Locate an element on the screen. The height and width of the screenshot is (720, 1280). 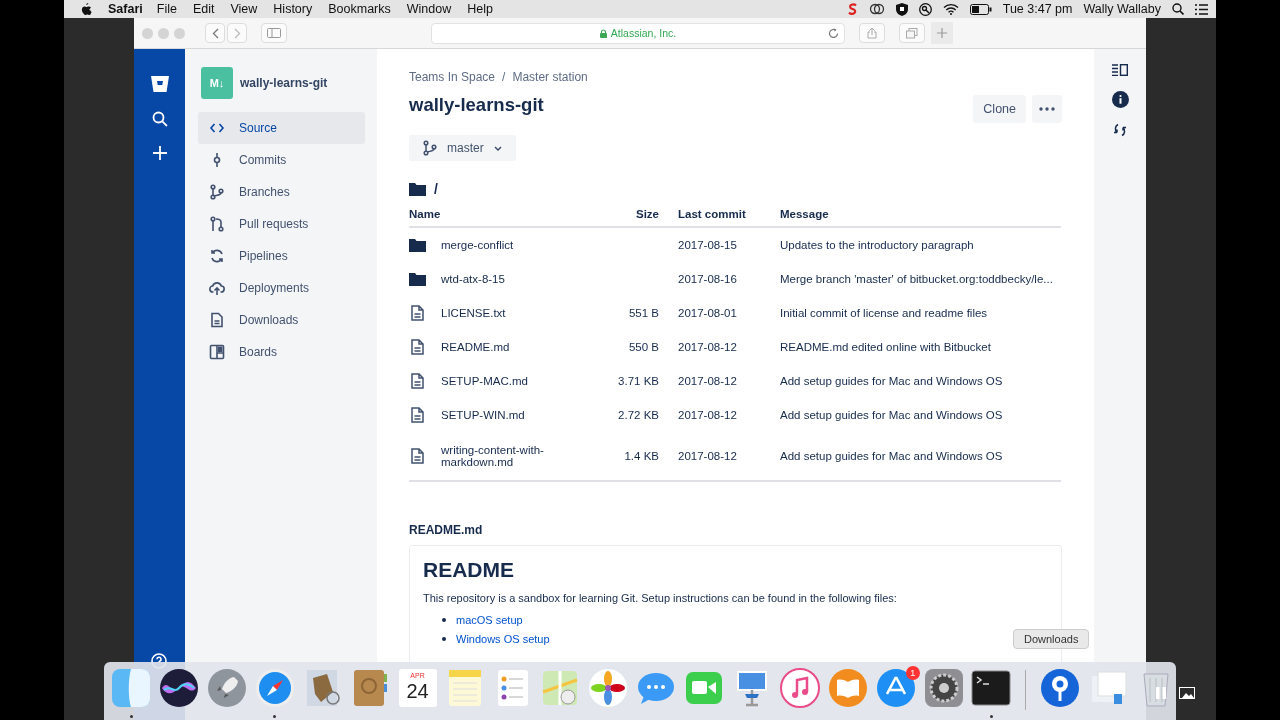
dock-tooltip: Downloads is located at coordinates (1051, 639).